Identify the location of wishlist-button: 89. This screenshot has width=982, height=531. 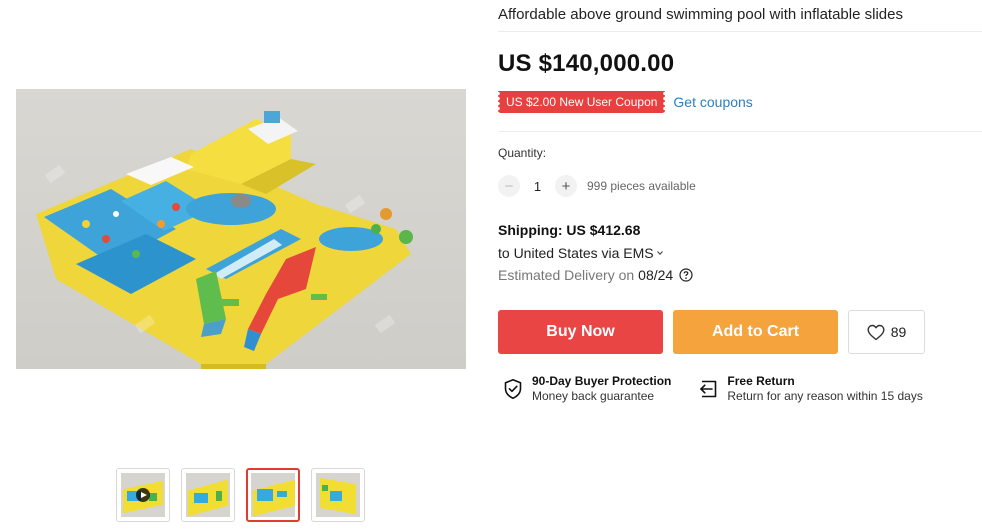
(886, 332).